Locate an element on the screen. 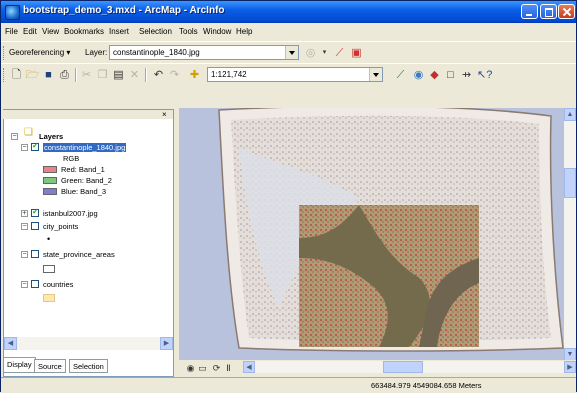 The width and height of the screenshot is (577, 393). layer-item-state-province-areas: state_province_areas is located at coordinates (79, 254).